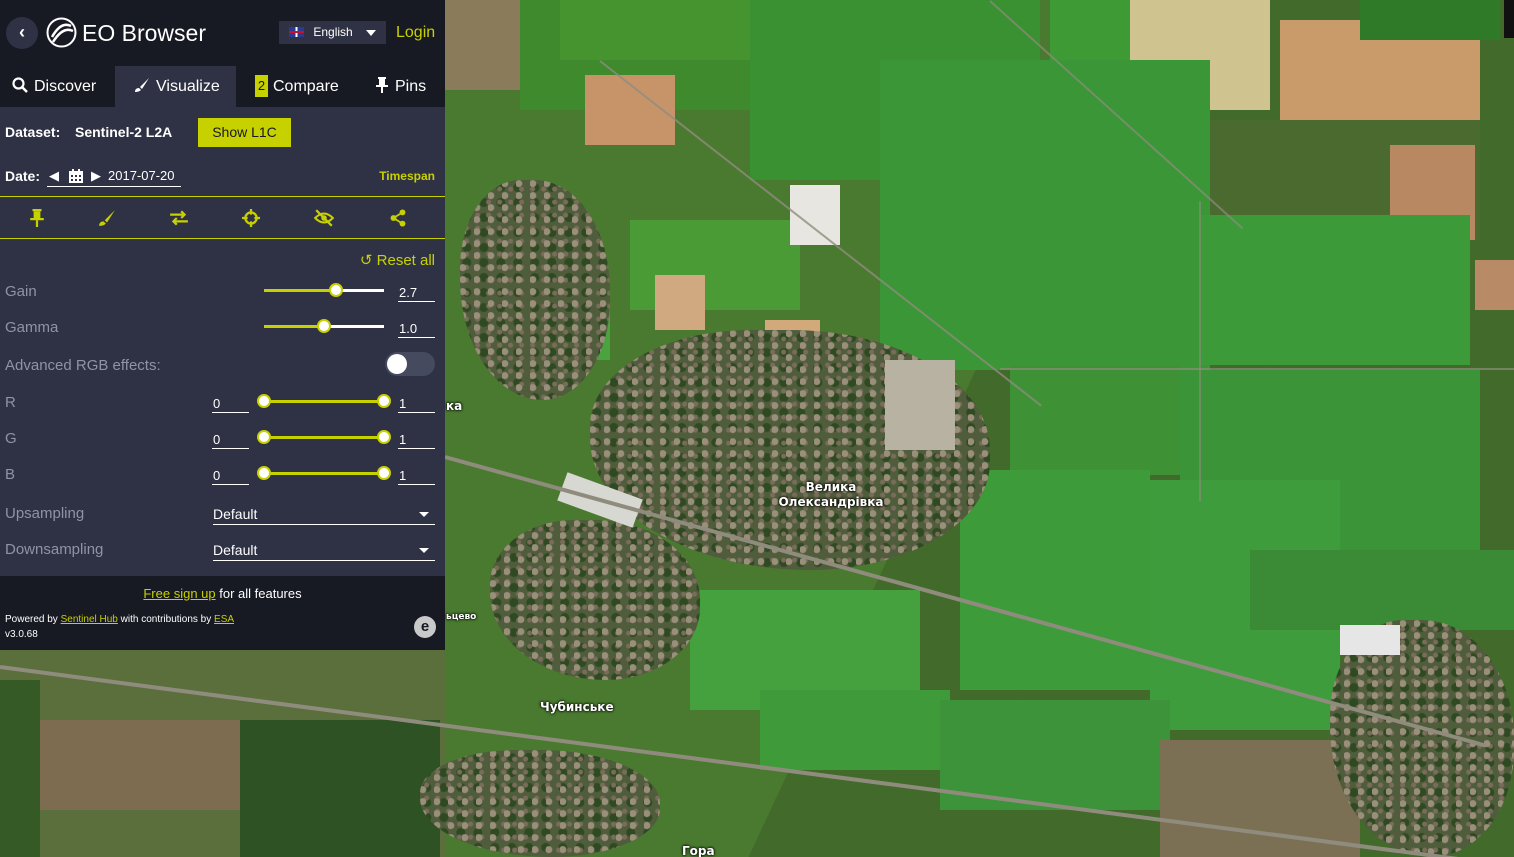 Image resolution: width=1514 pixels, height=857 pixels. What do you see at coordinates (141, 175) in the screenshot?
I see `date-value: 2017-07-20` at bounding box center [141, 175].